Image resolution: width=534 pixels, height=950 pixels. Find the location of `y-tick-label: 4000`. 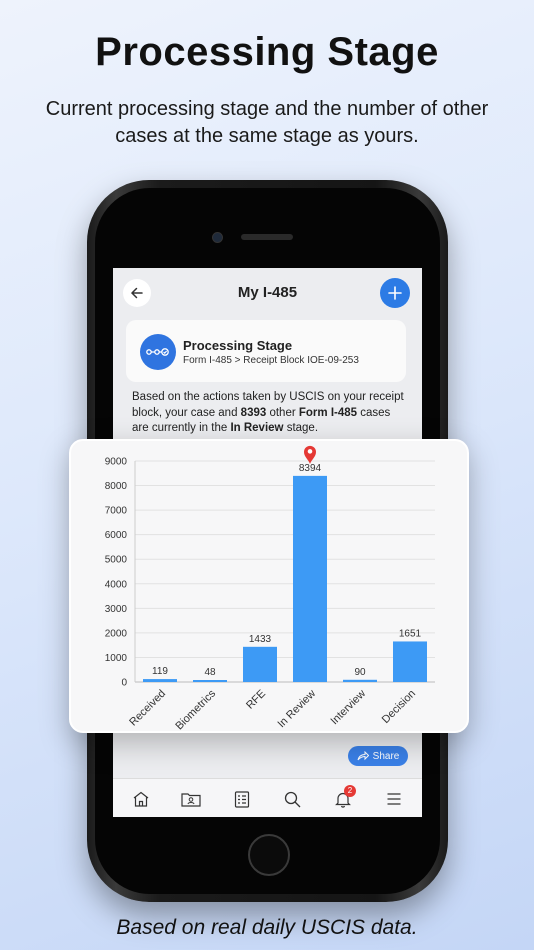

y-tick-label: 4000 is located at coordinates (116, 584).